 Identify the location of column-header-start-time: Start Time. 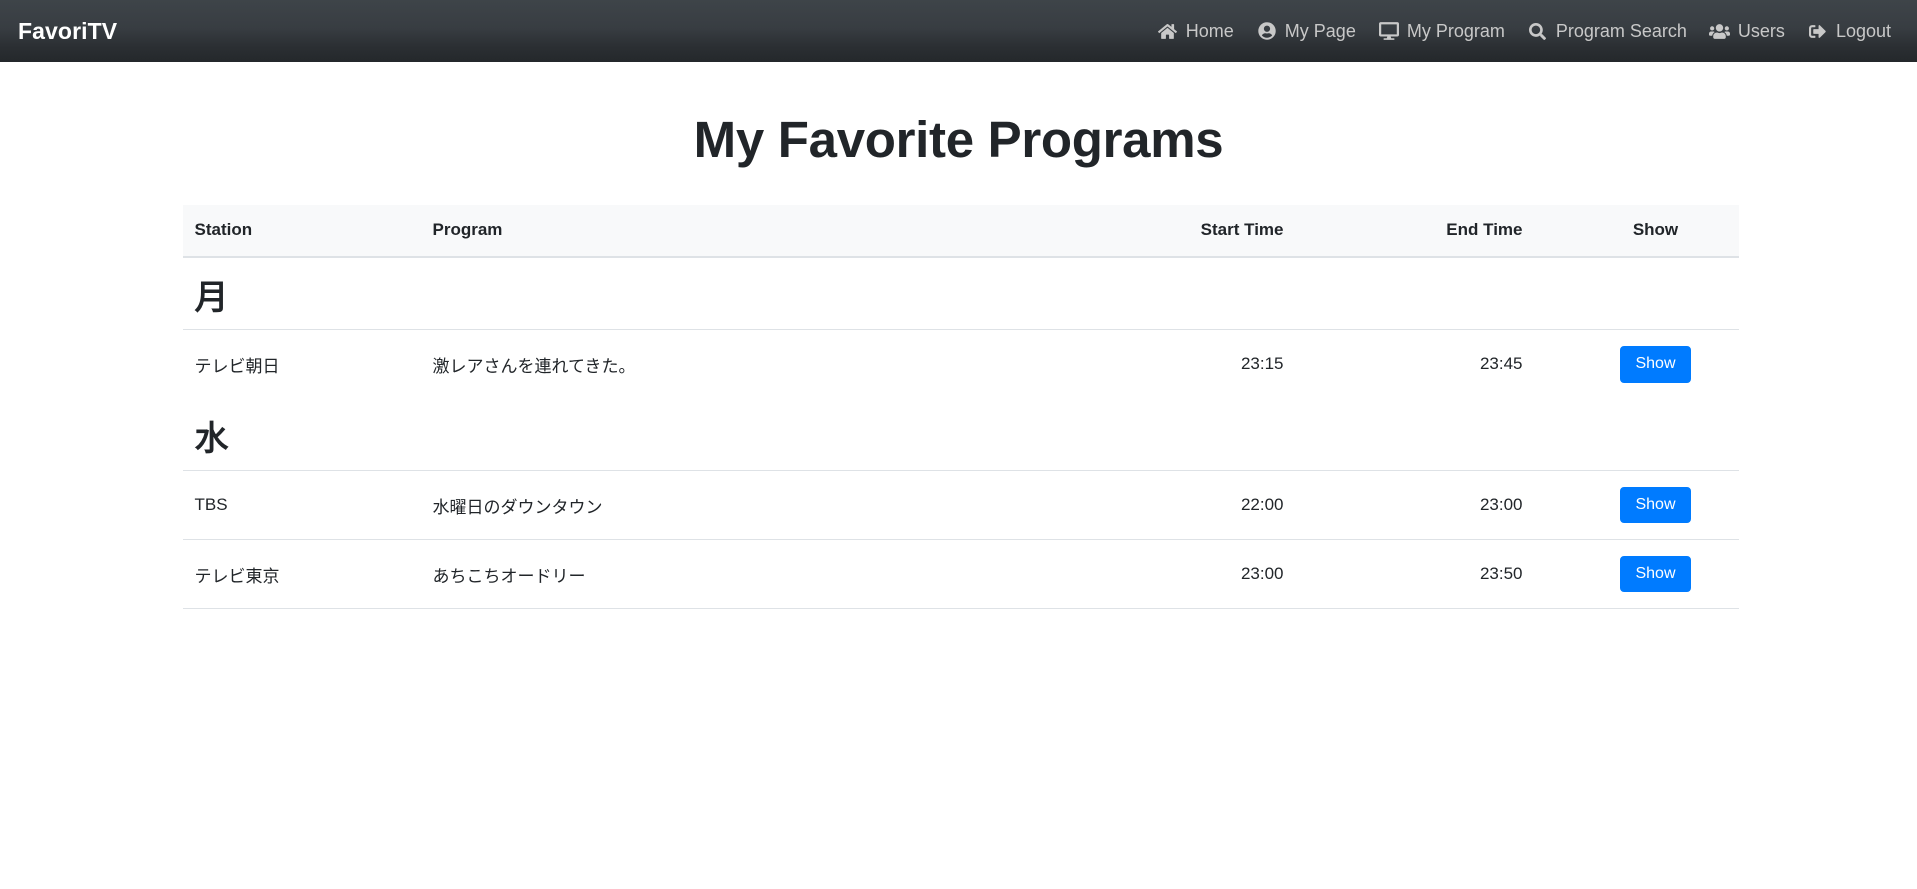
(1224, 231).